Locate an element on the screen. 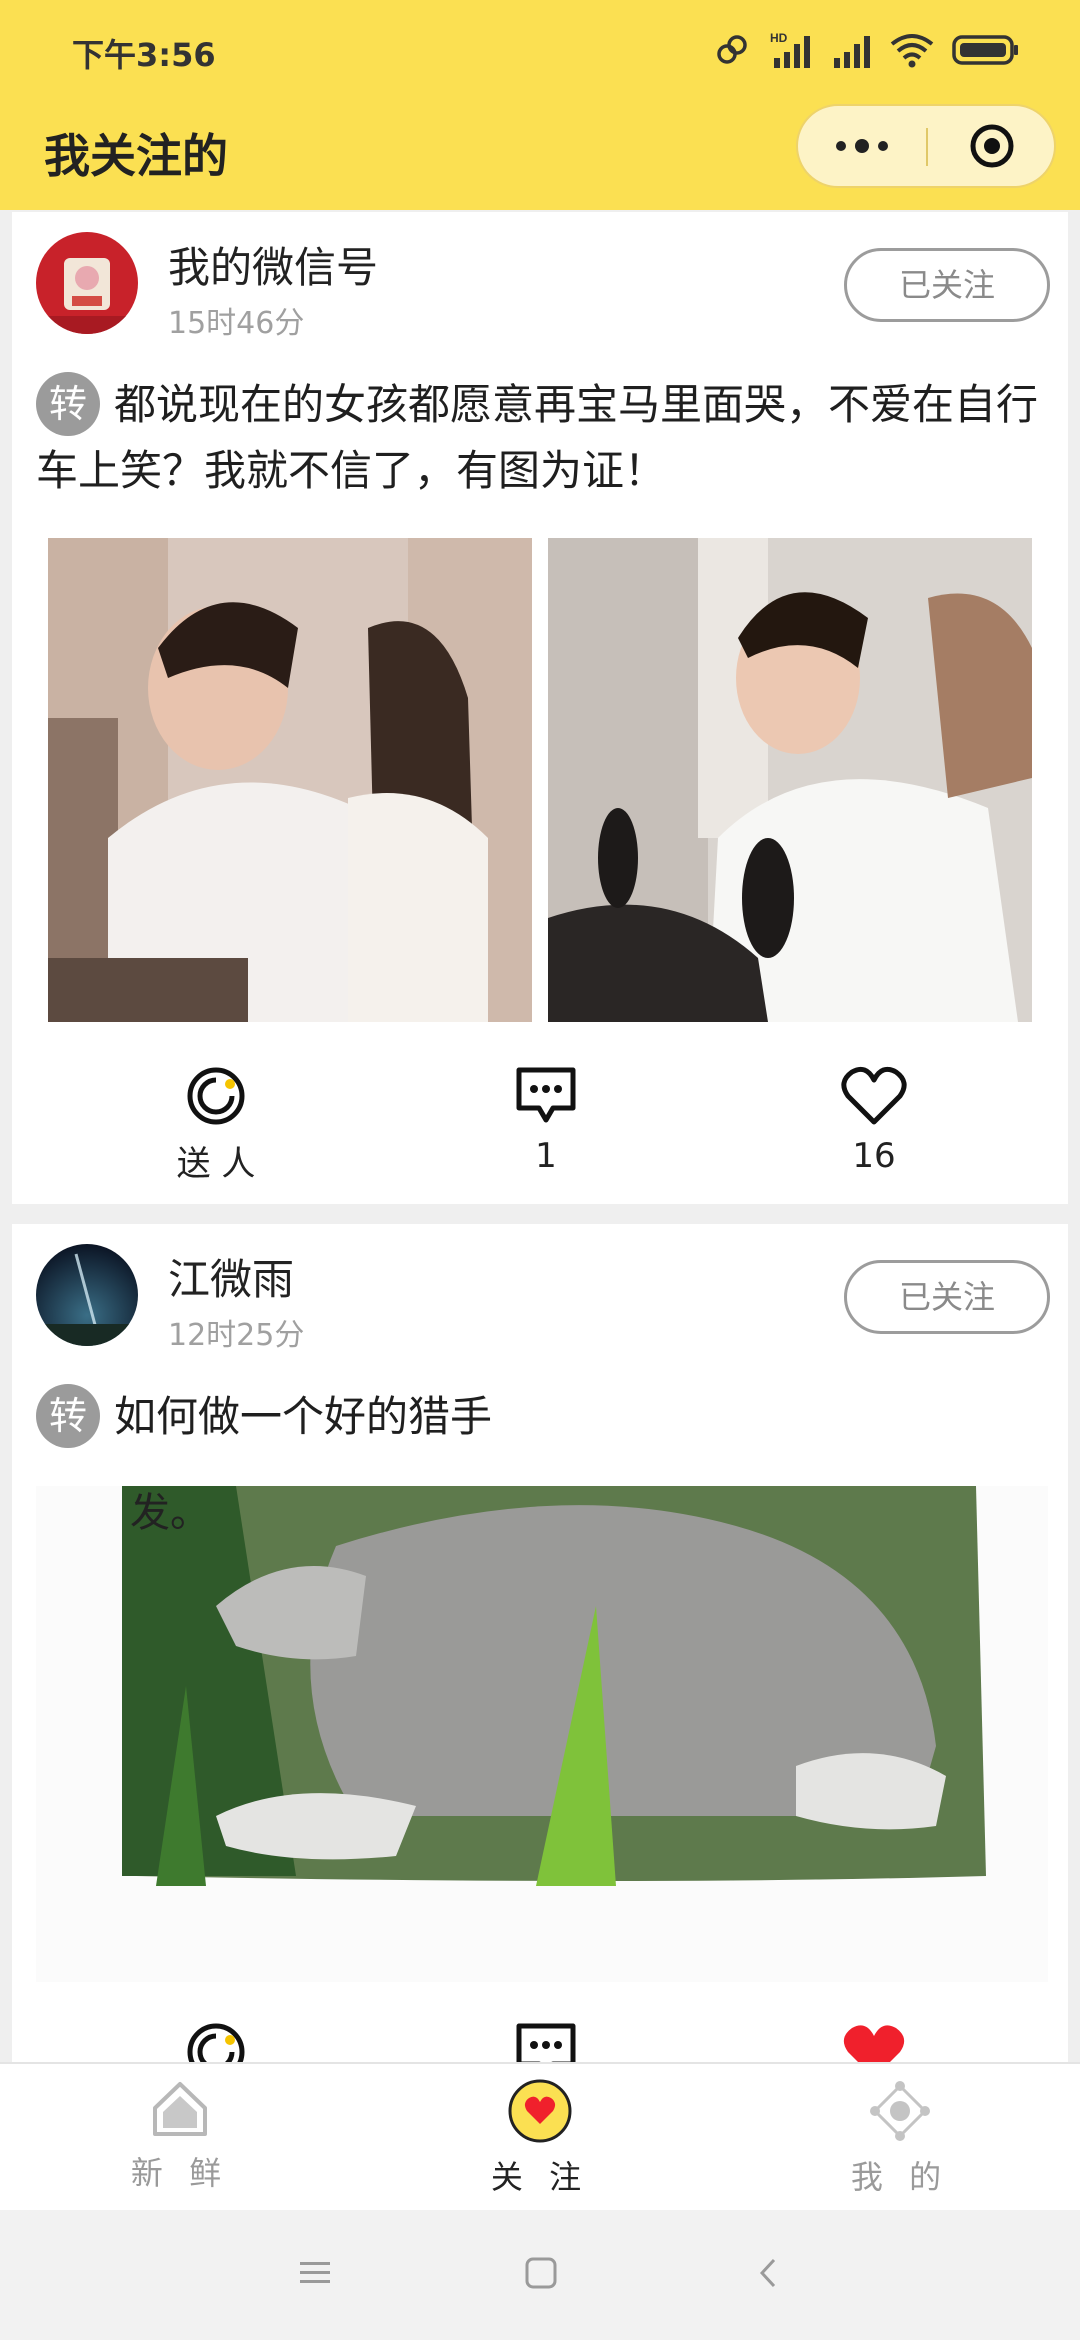 This screenshot has width=1080, height=2340. system-nav-bar is located at coordinates (540, 2275).